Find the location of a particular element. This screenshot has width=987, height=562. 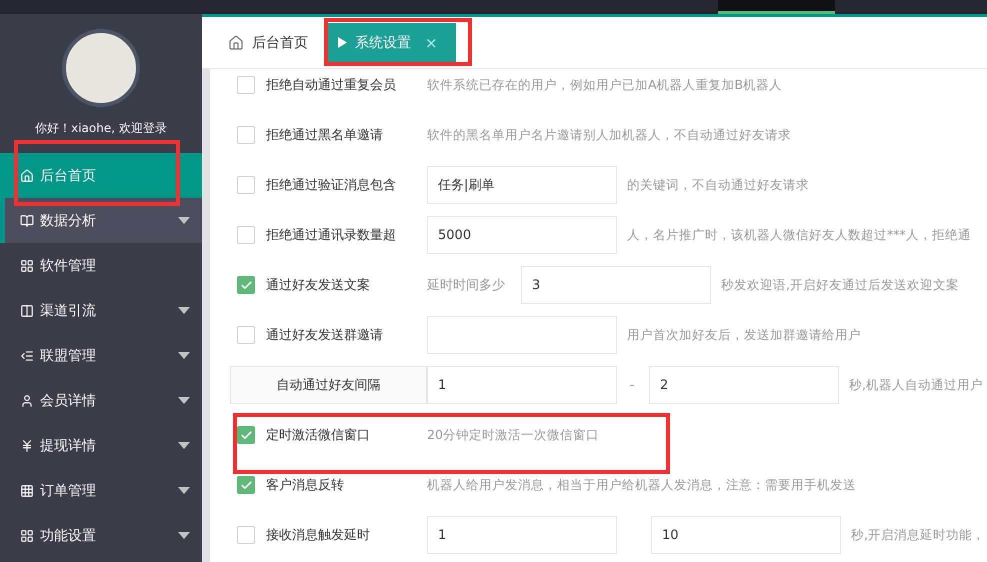

input-field: 3 is located at coordinates (616, 285).